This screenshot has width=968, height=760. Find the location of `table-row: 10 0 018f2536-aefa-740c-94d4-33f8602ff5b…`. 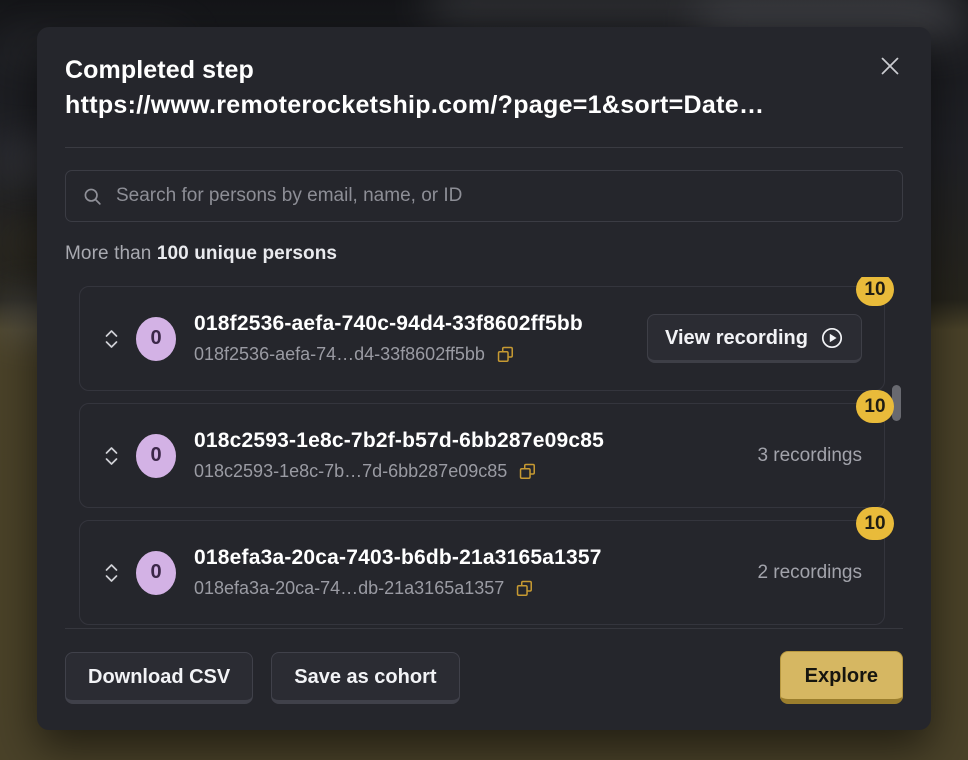

table-row: 10 0 018f2536-aefa-740c-94d4-33f8602ff5b… is located at coordinates (486, 334).